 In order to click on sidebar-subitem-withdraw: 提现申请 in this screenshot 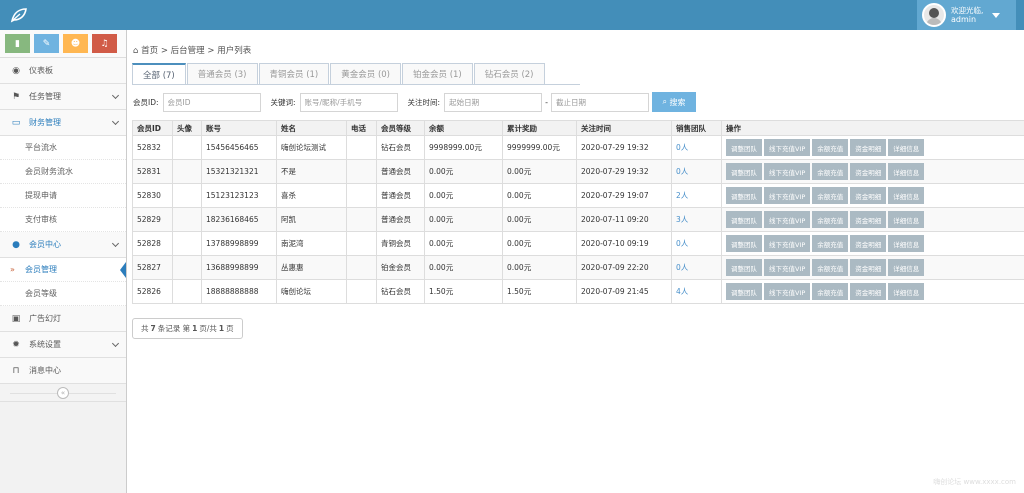, I will do `click(63, 196)`.